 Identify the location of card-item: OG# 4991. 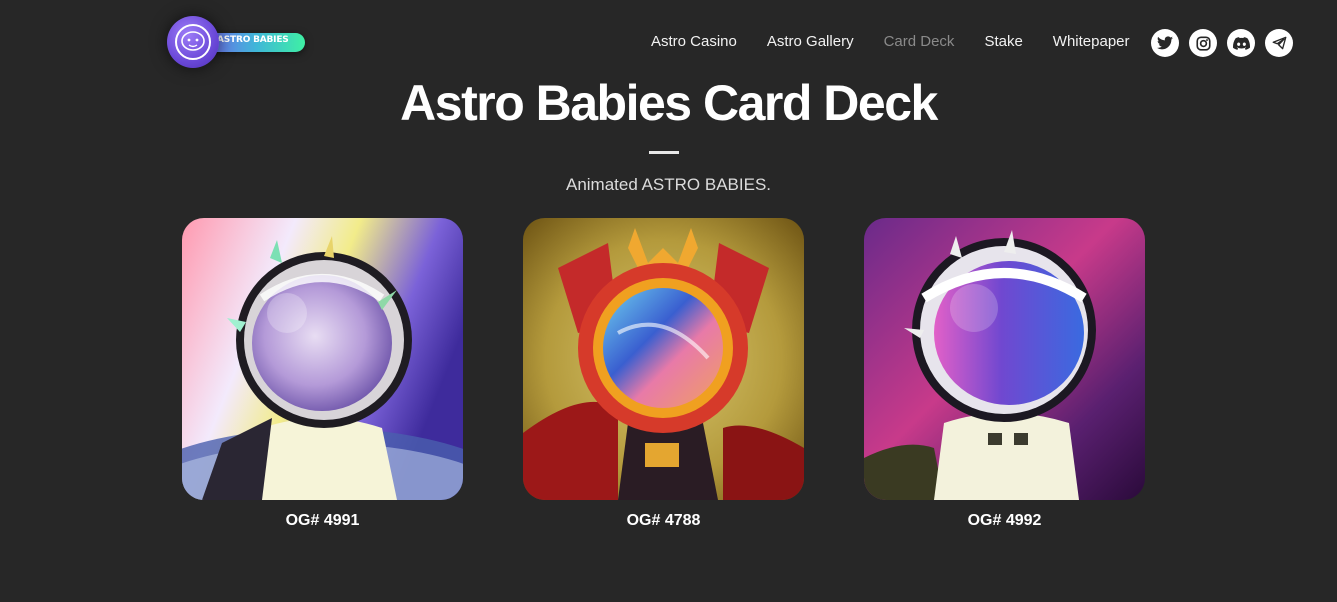
(322, 374).